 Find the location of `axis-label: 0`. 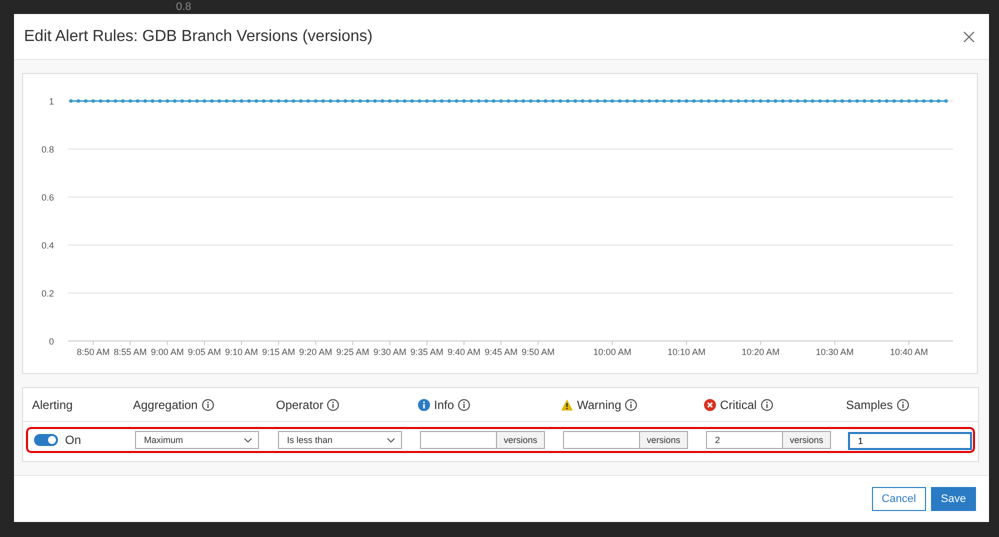

axis-label: 0 is located at coordinates (51, 341).